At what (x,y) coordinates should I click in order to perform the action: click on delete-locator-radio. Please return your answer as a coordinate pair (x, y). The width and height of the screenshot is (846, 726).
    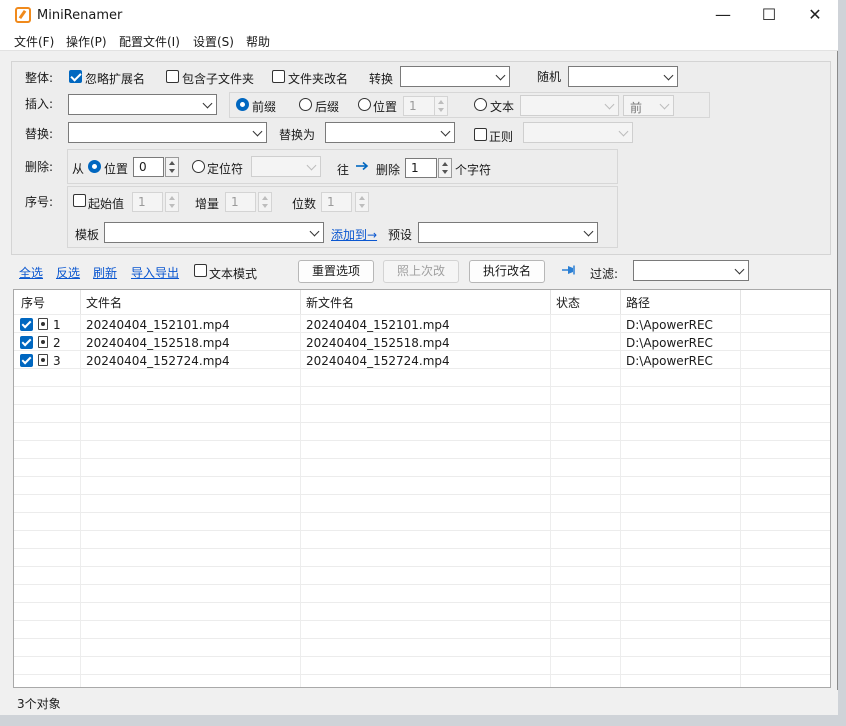
    Looking at the image, I should click on (198, 166).